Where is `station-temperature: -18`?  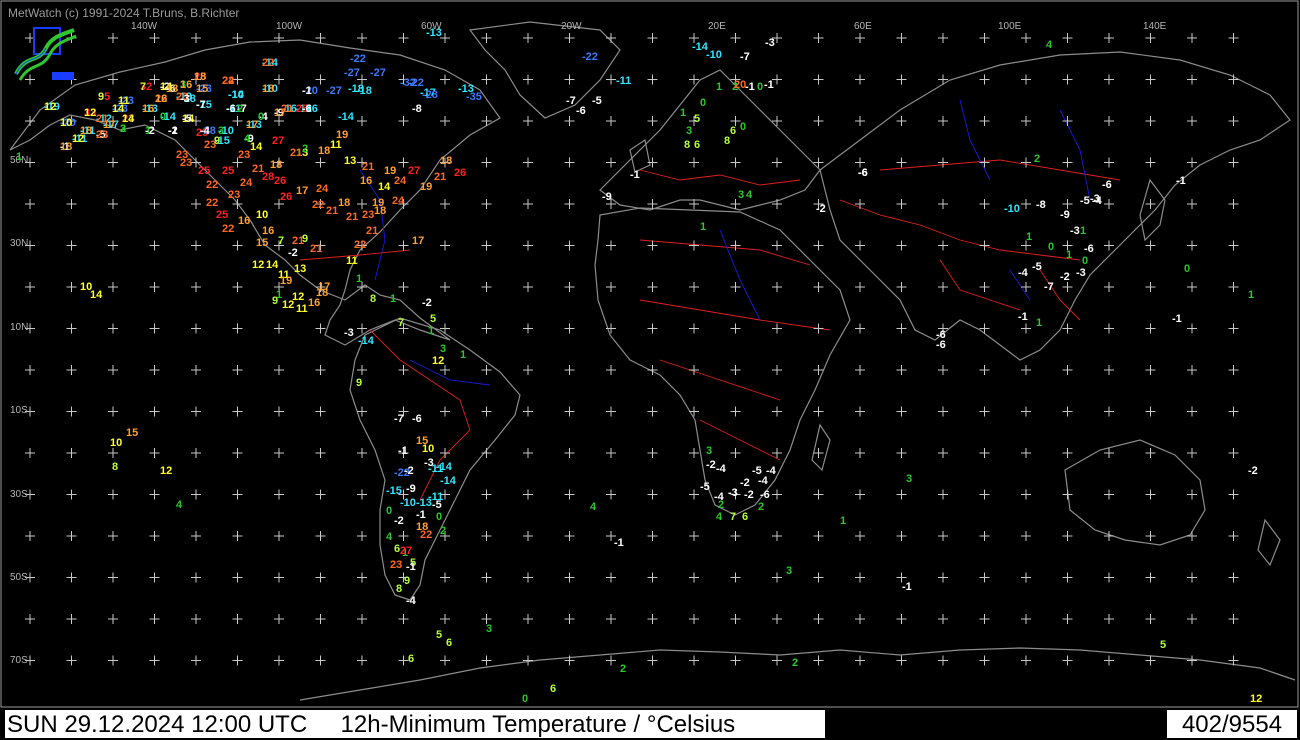
station-temperature: -18 is located at coordinates (356, 89).